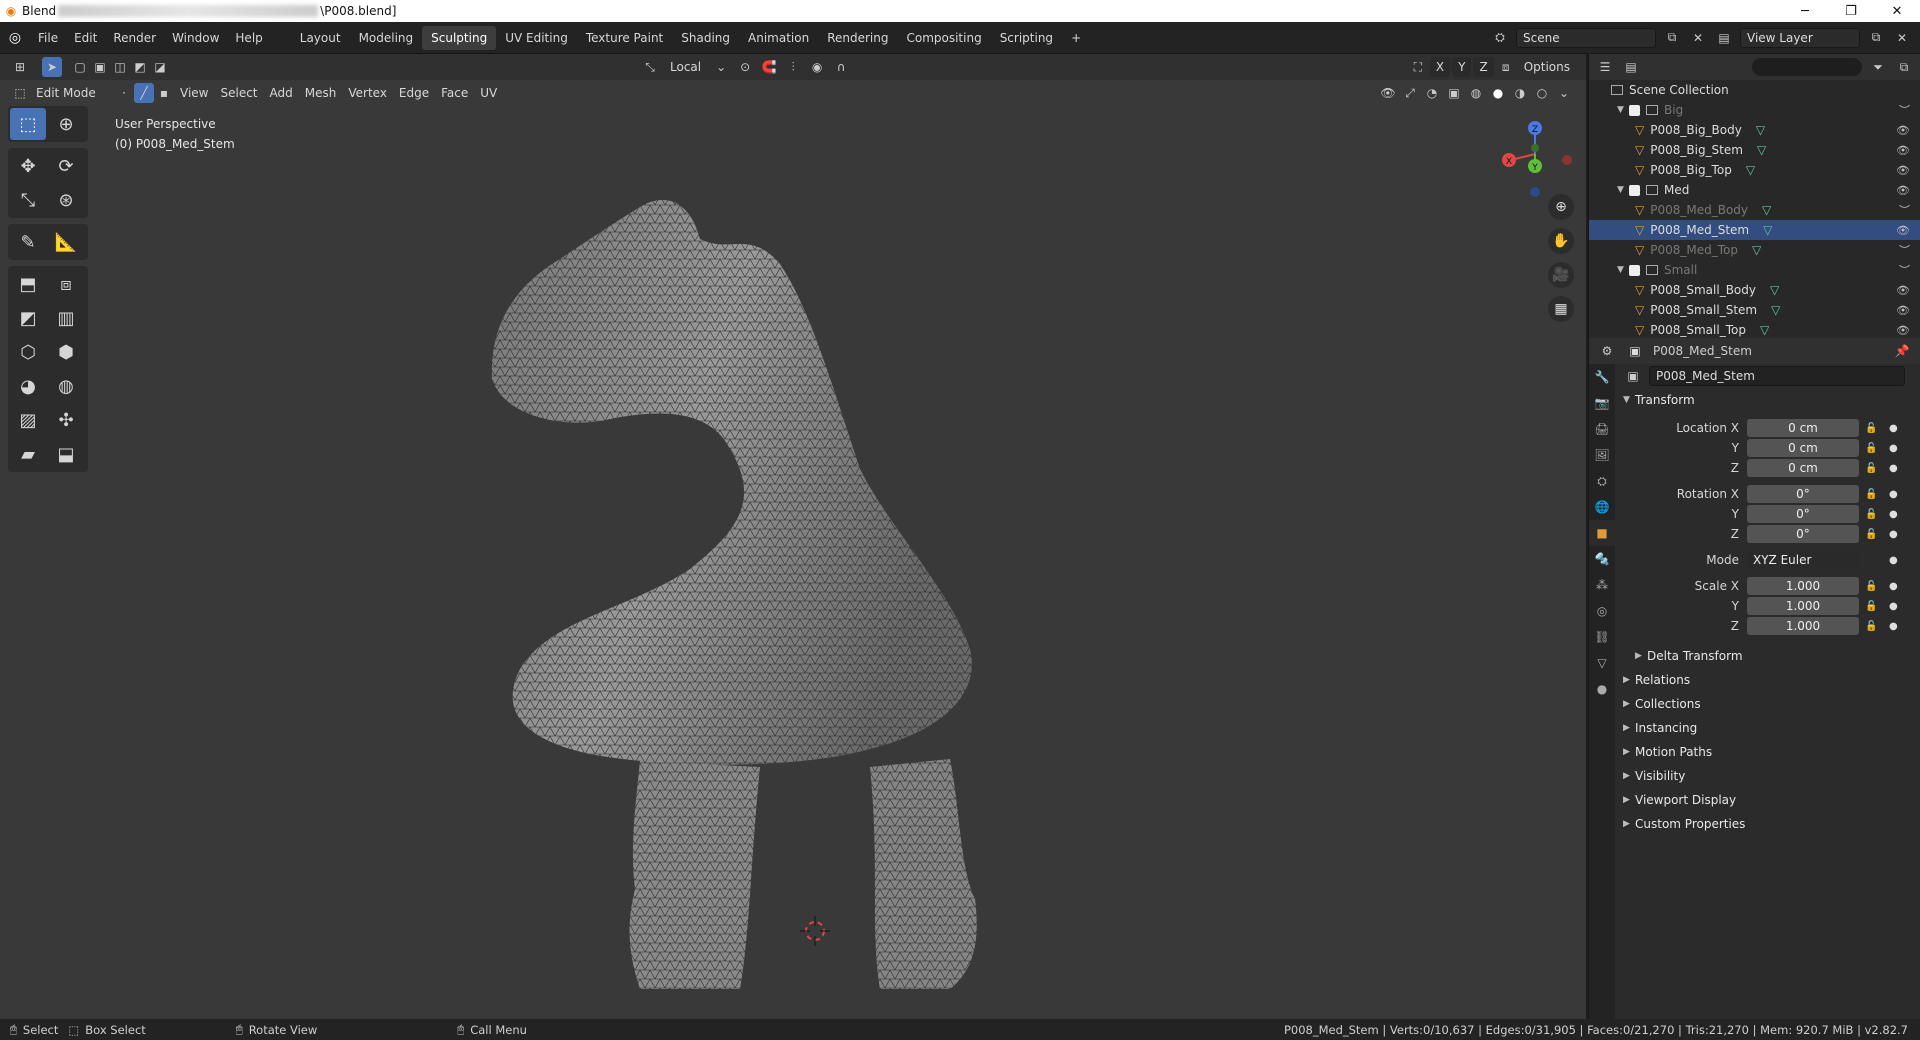  I want to click on menu-uv: UV, so click(488, 93).